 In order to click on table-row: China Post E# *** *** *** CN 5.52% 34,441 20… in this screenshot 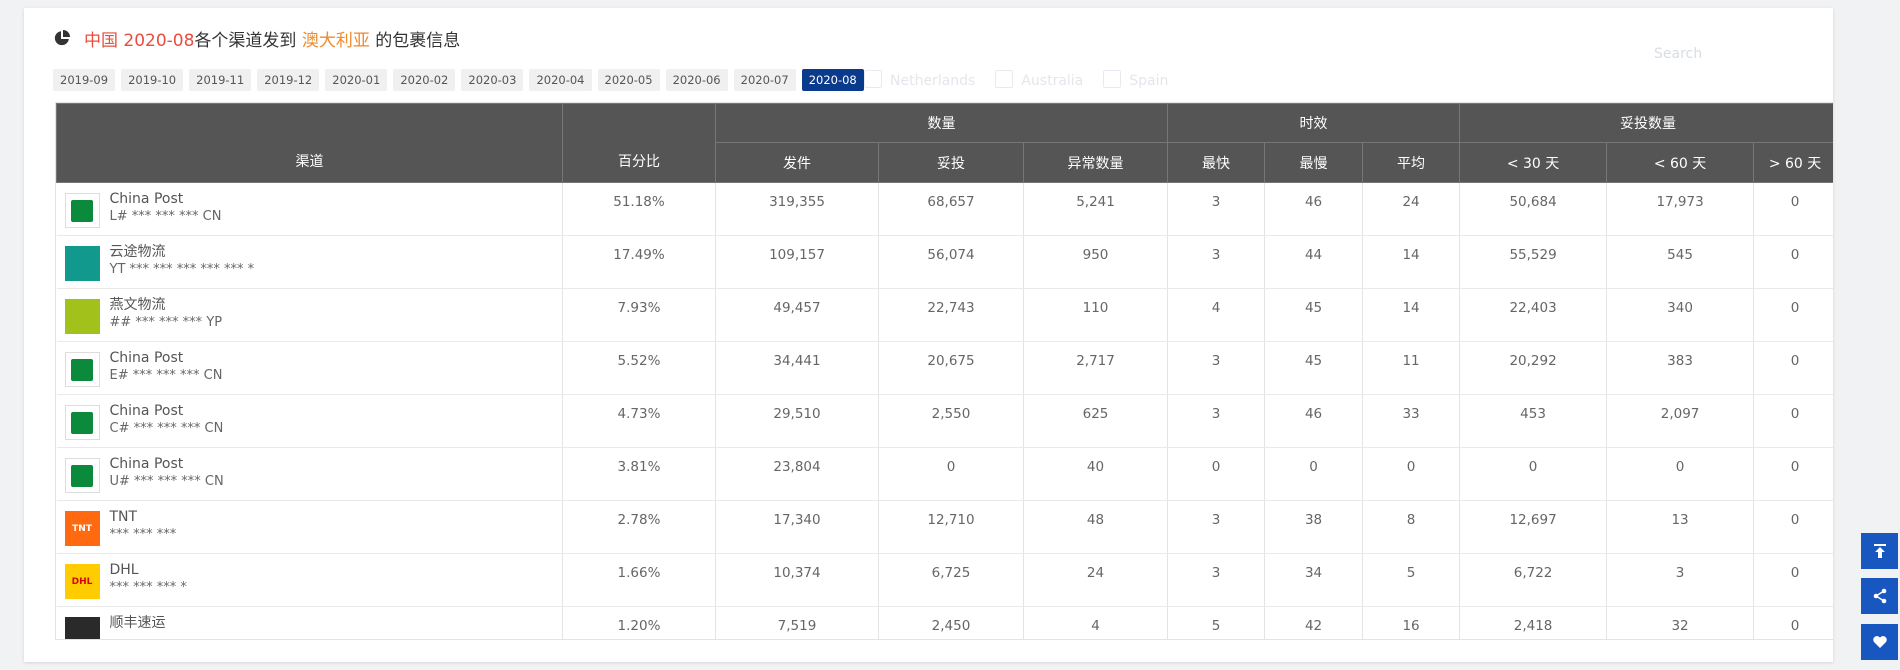, I will do `click(944, 368)`.